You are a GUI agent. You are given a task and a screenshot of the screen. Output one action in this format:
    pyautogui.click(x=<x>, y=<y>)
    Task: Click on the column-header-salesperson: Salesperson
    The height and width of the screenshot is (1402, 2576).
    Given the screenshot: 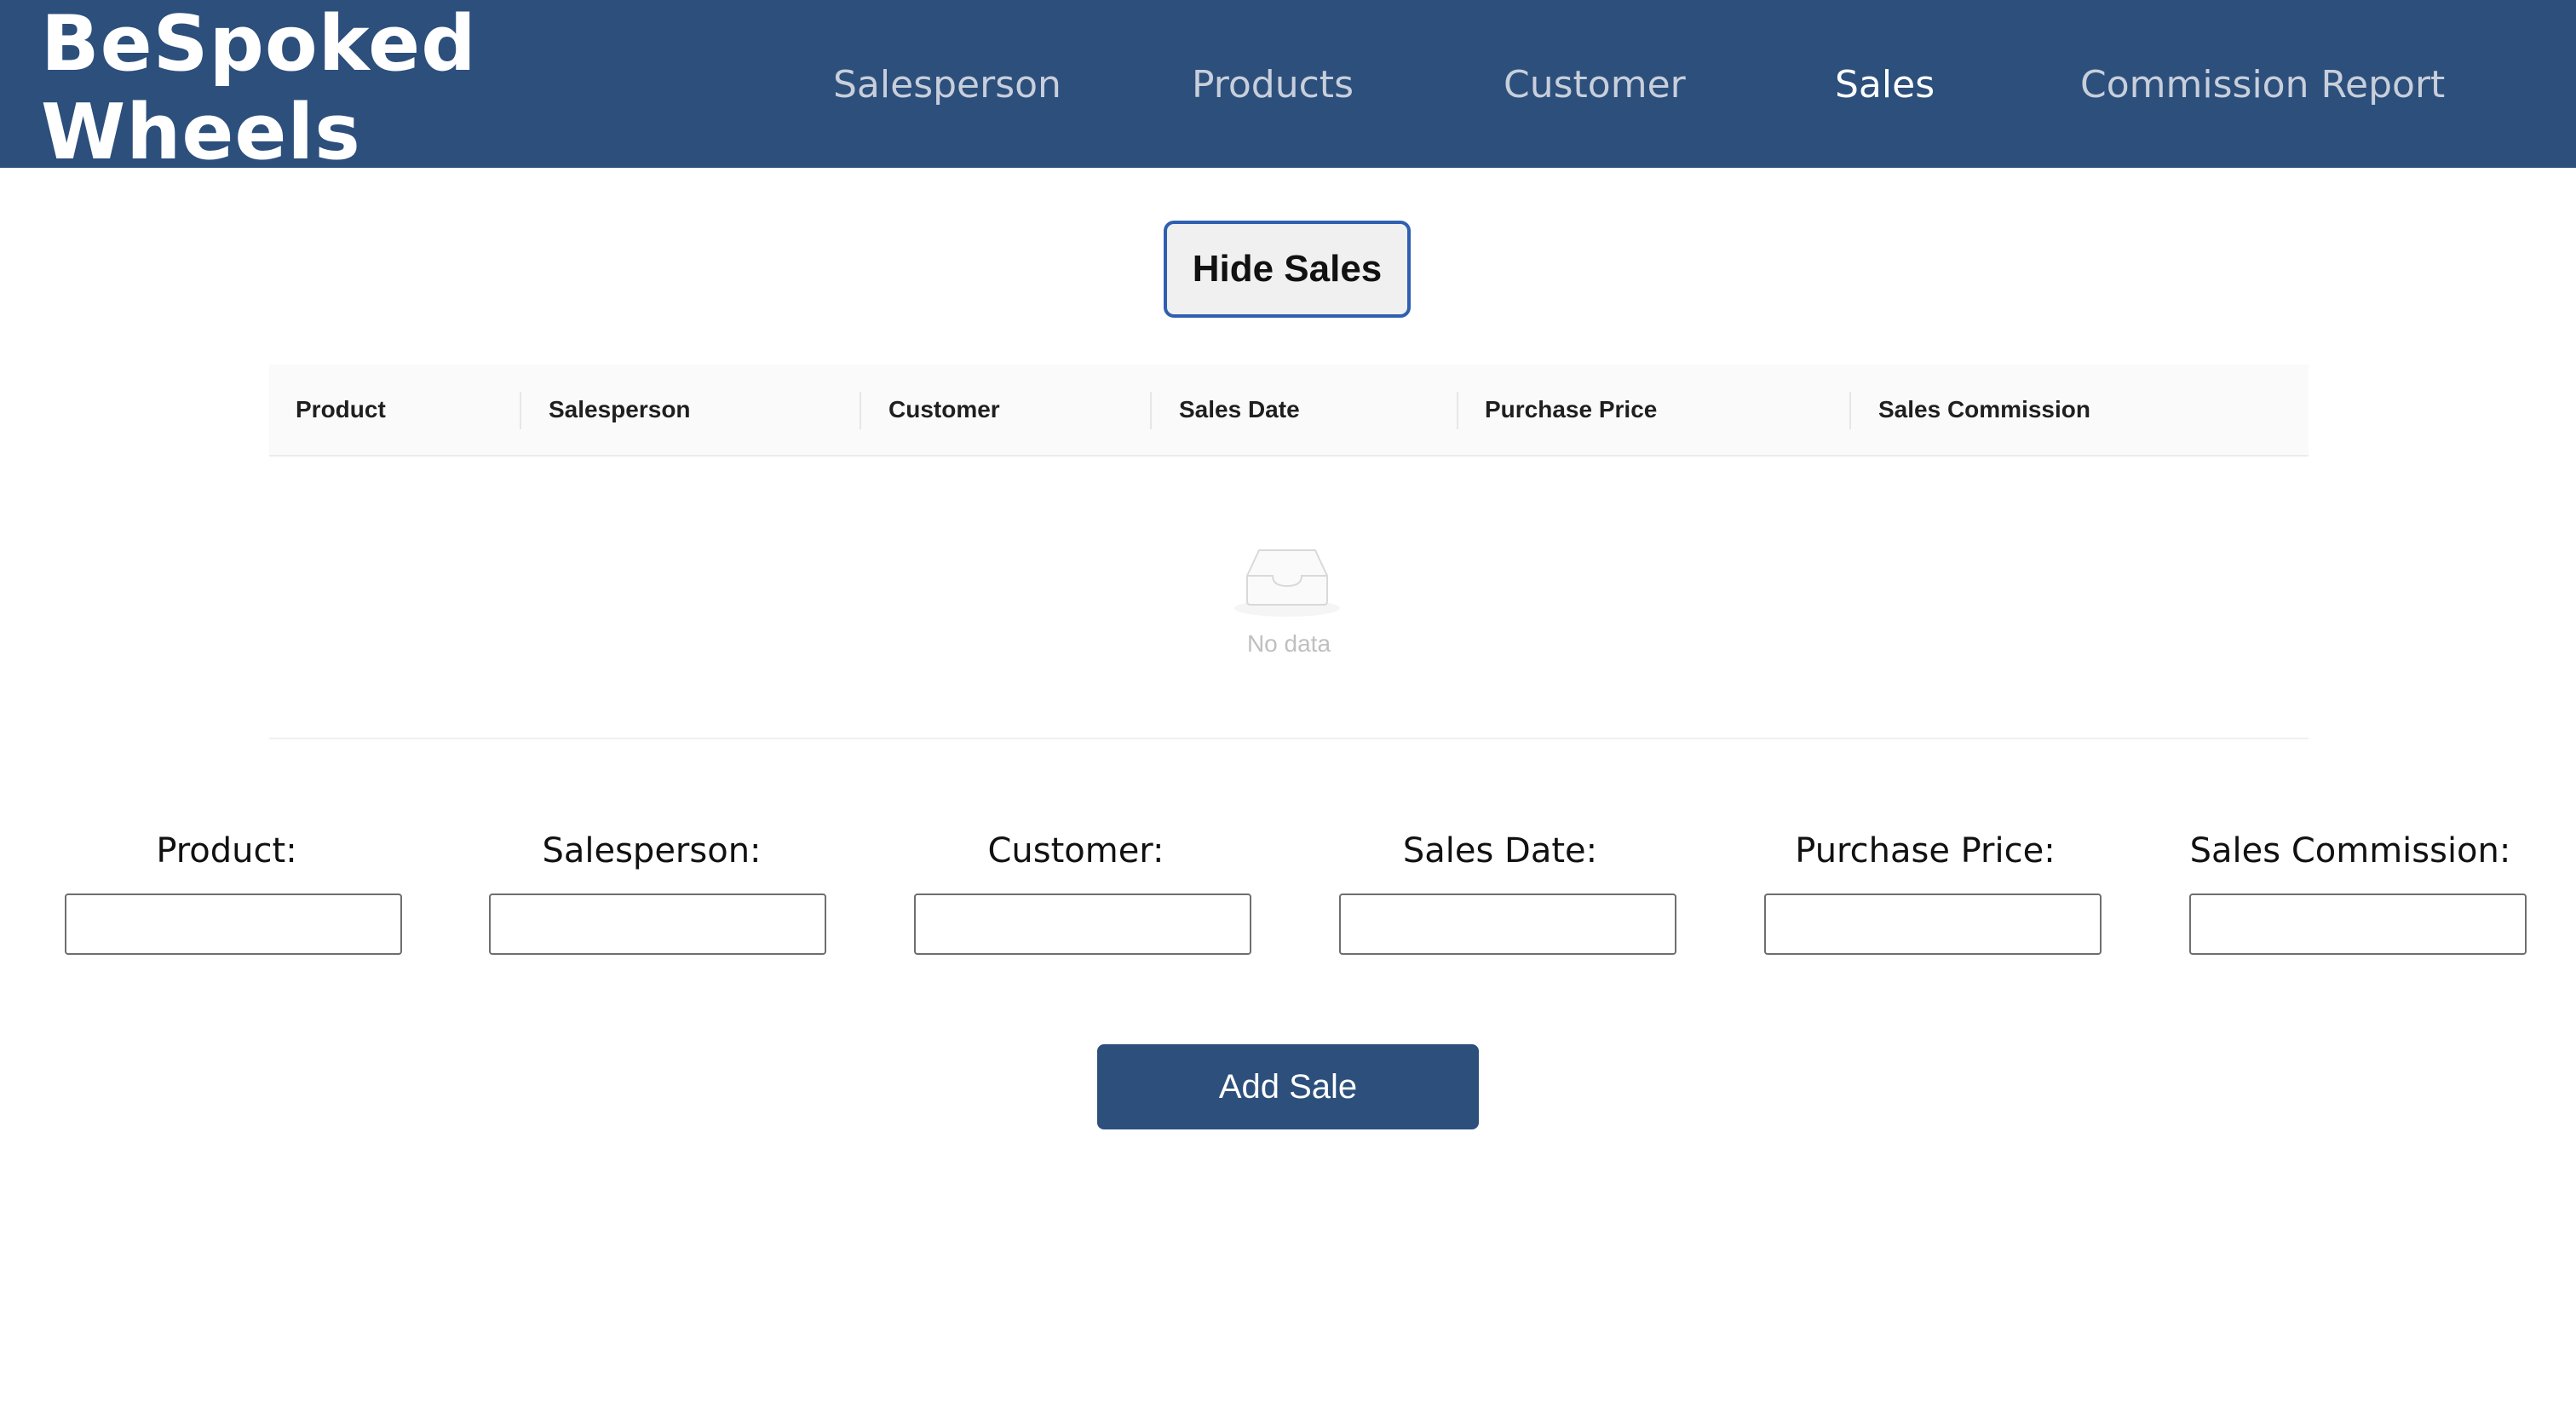 What is the action you would take?
    pyautogui.click(x=620, y=410)
    